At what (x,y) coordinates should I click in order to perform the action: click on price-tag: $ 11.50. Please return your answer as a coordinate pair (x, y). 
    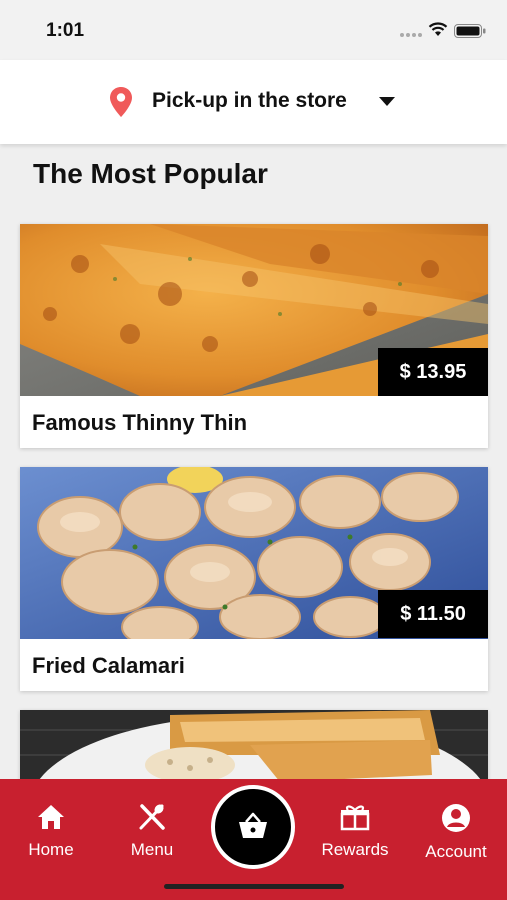
    Looking at the image, I should click on (433, 614).